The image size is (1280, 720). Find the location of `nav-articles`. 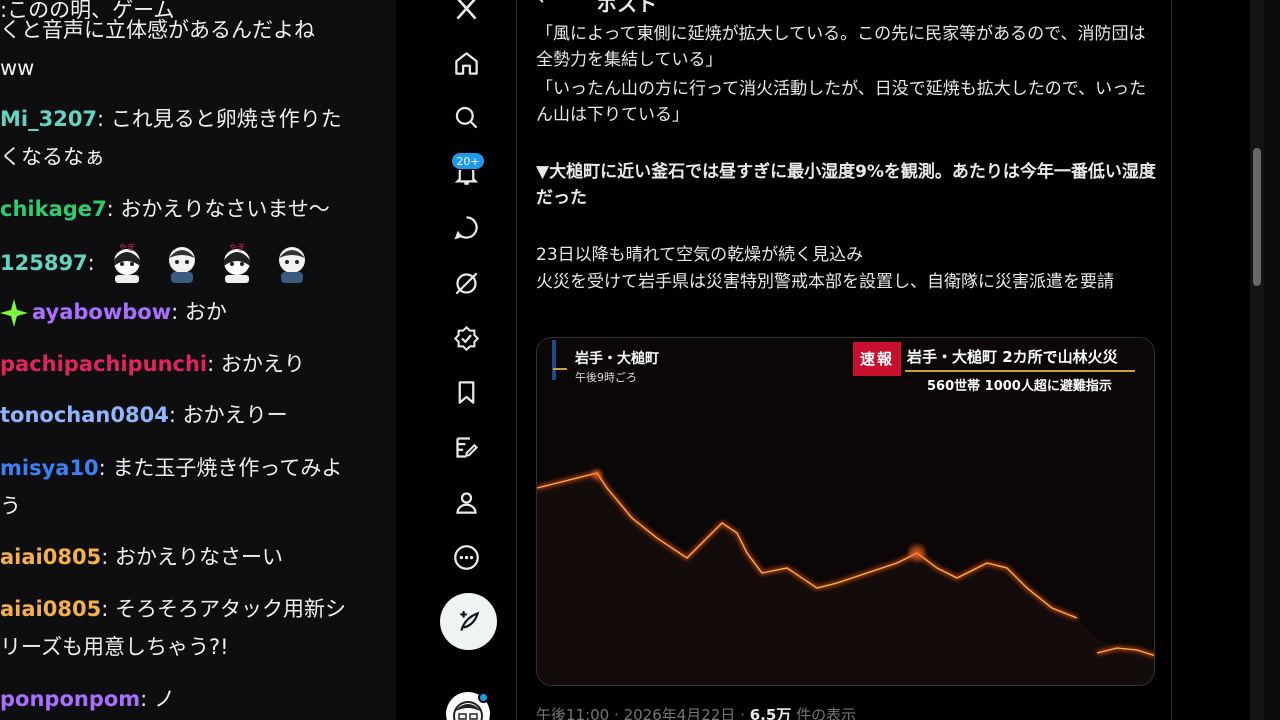

nav-articles is located at coordinates (466, 447).